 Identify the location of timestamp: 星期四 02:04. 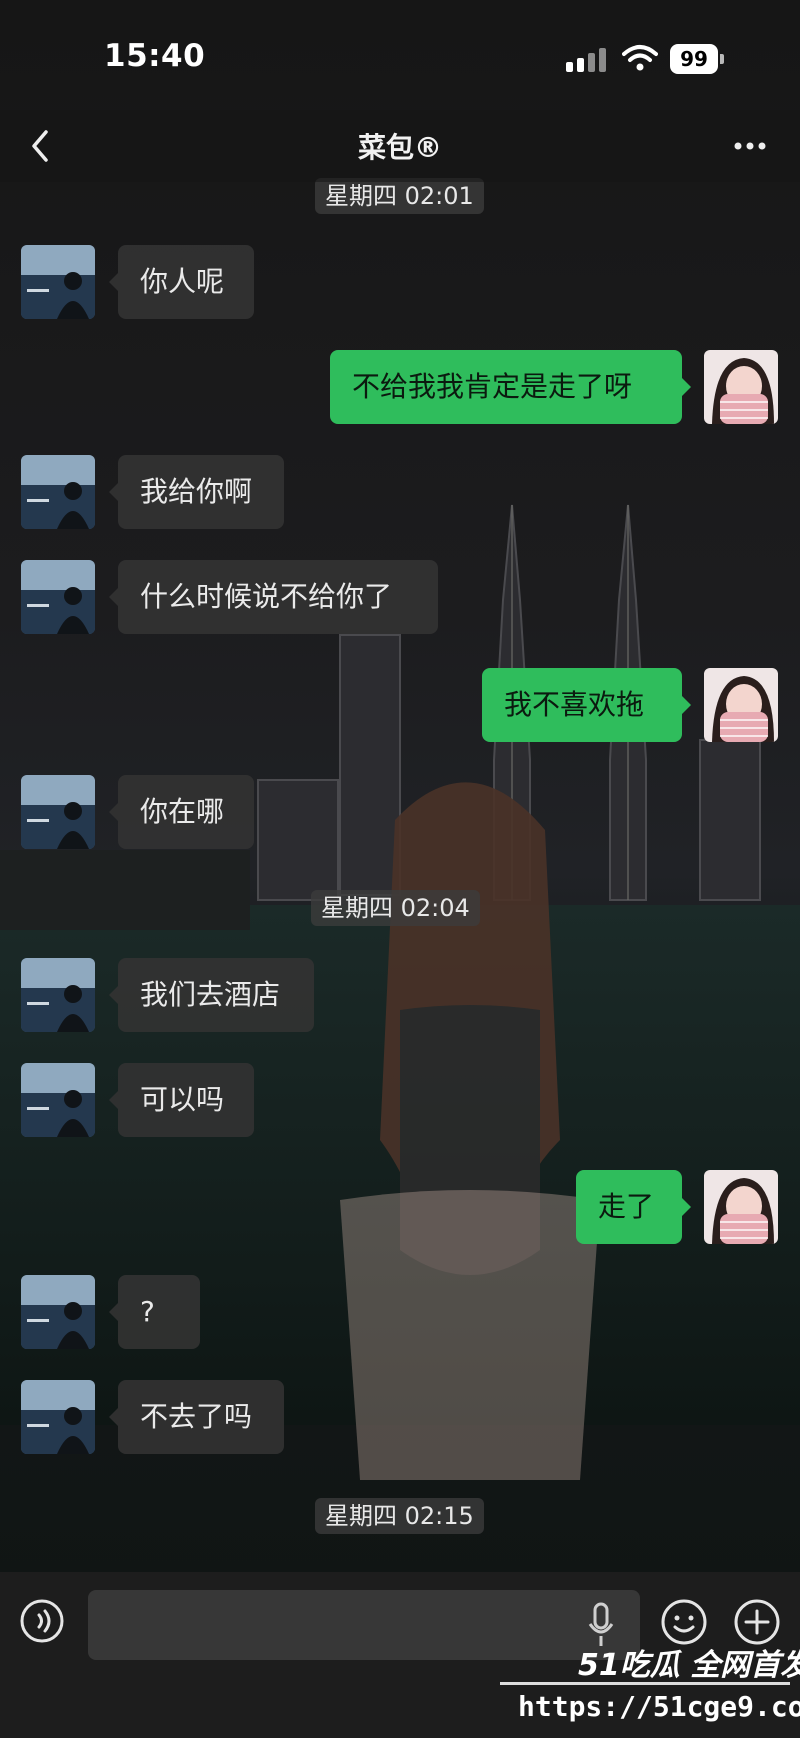
(395, 908).